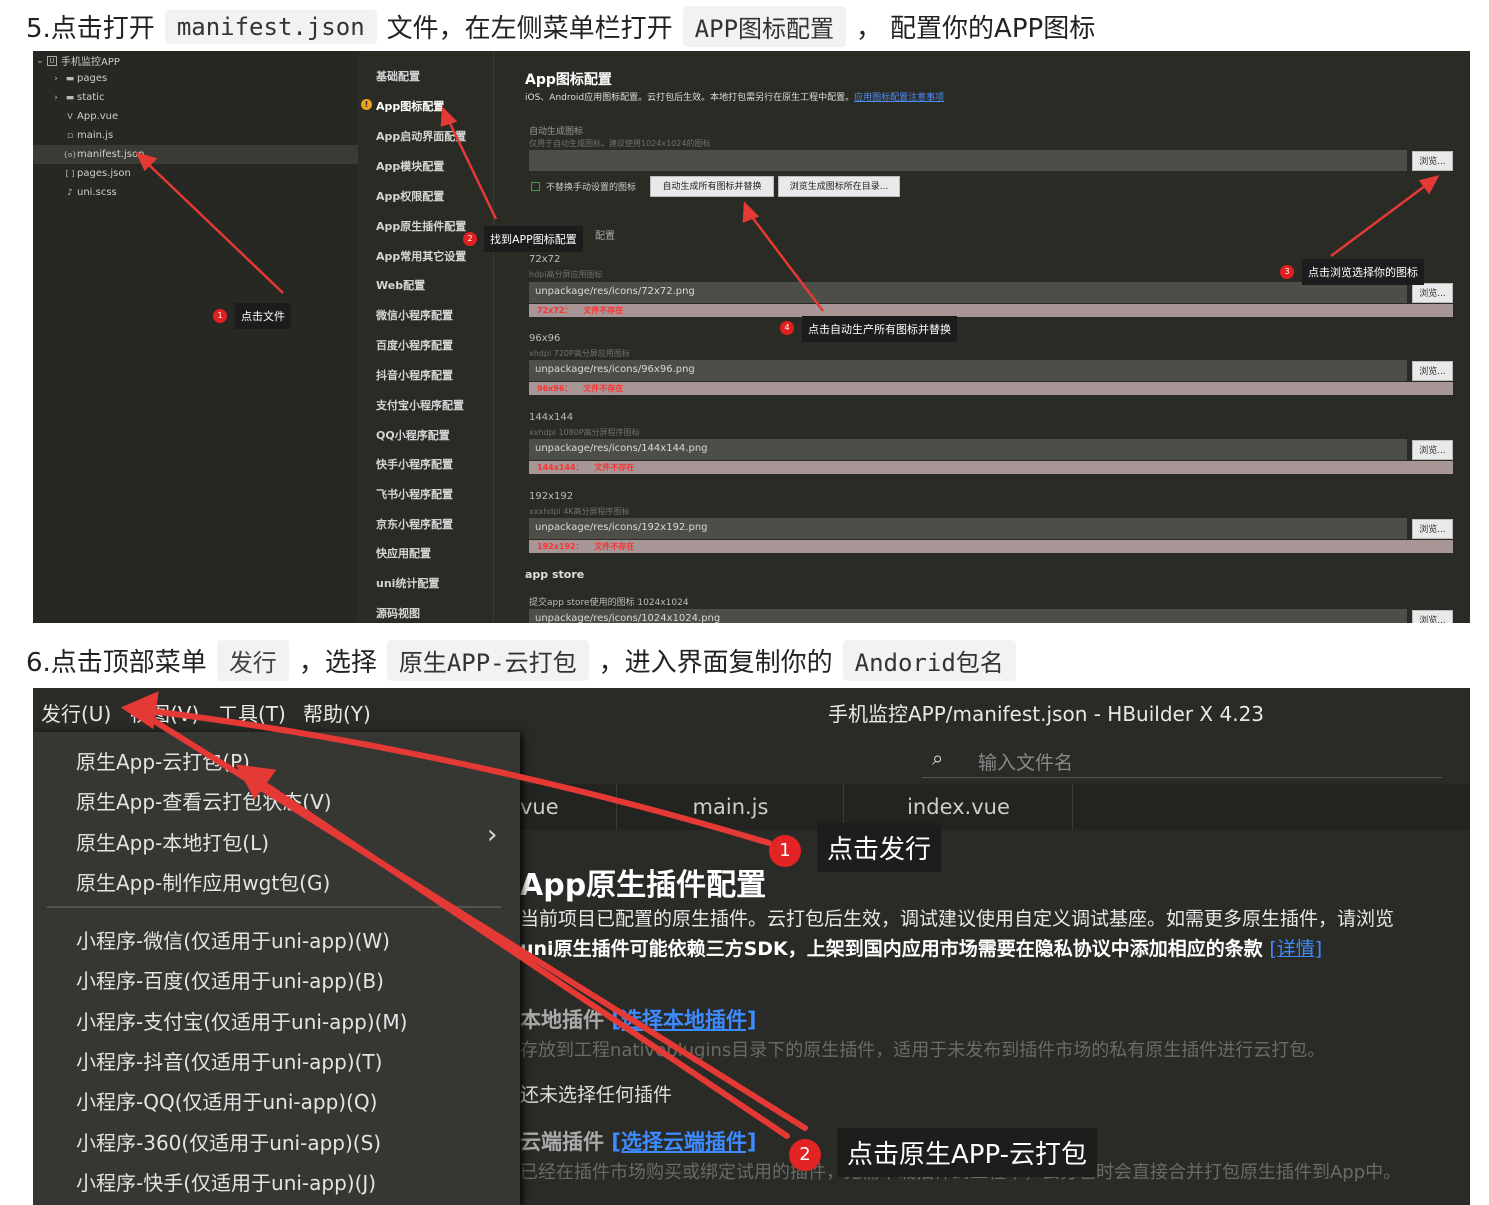 The image size is (1489, 1205). What do you see at coordinates (163, 760) in the screenshot?
I see `menu-item-cloud-pack: 原生App-云打包(P)` at bounding box center [163, 760].